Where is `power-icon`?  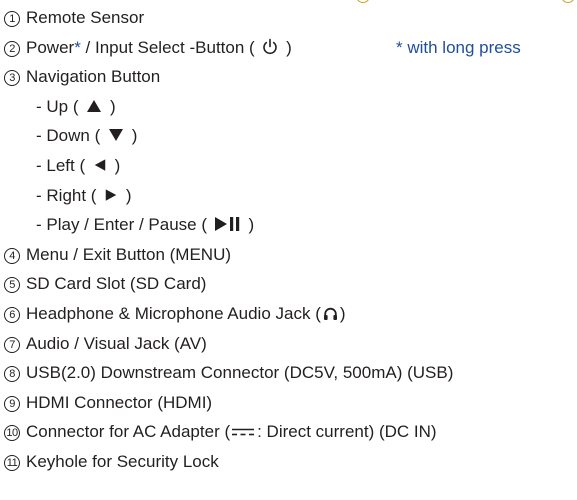
power-icon is located at coordinates (270, 46).